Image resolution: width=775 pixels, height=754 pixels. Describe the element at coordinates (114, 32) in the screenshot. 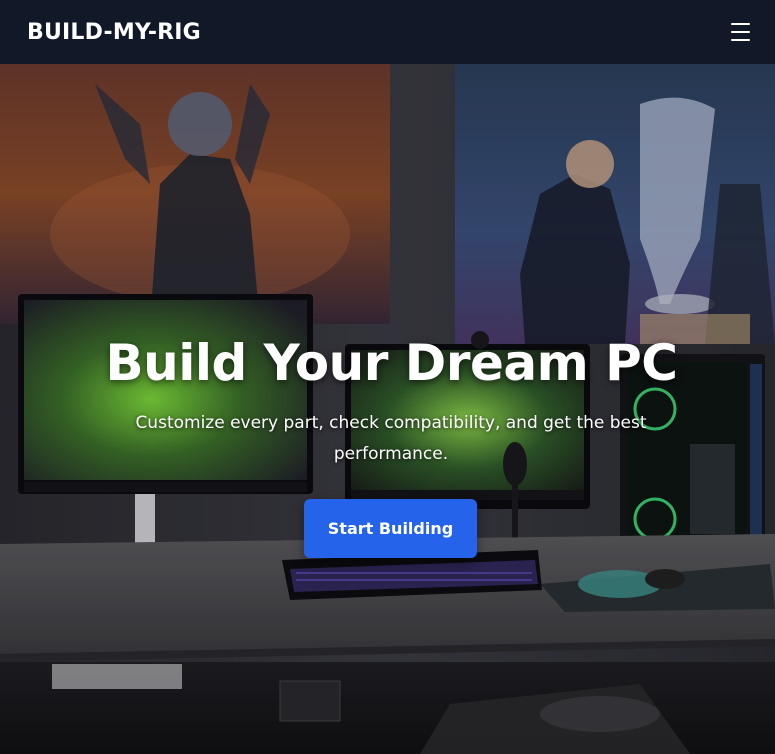

I see `brand-logo: BUILD-MY-RIG` at that location.